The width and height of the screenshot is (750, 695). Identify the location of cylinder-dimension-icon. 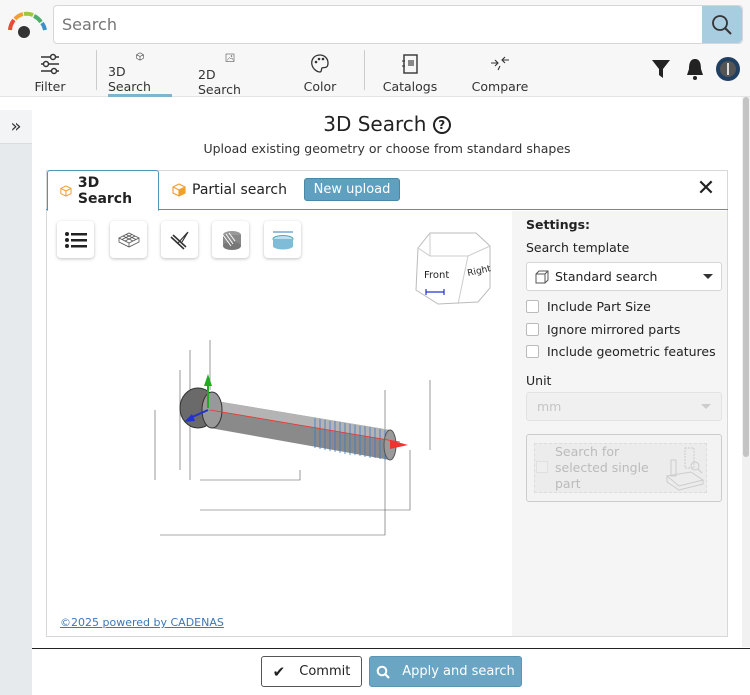
(282, 240).